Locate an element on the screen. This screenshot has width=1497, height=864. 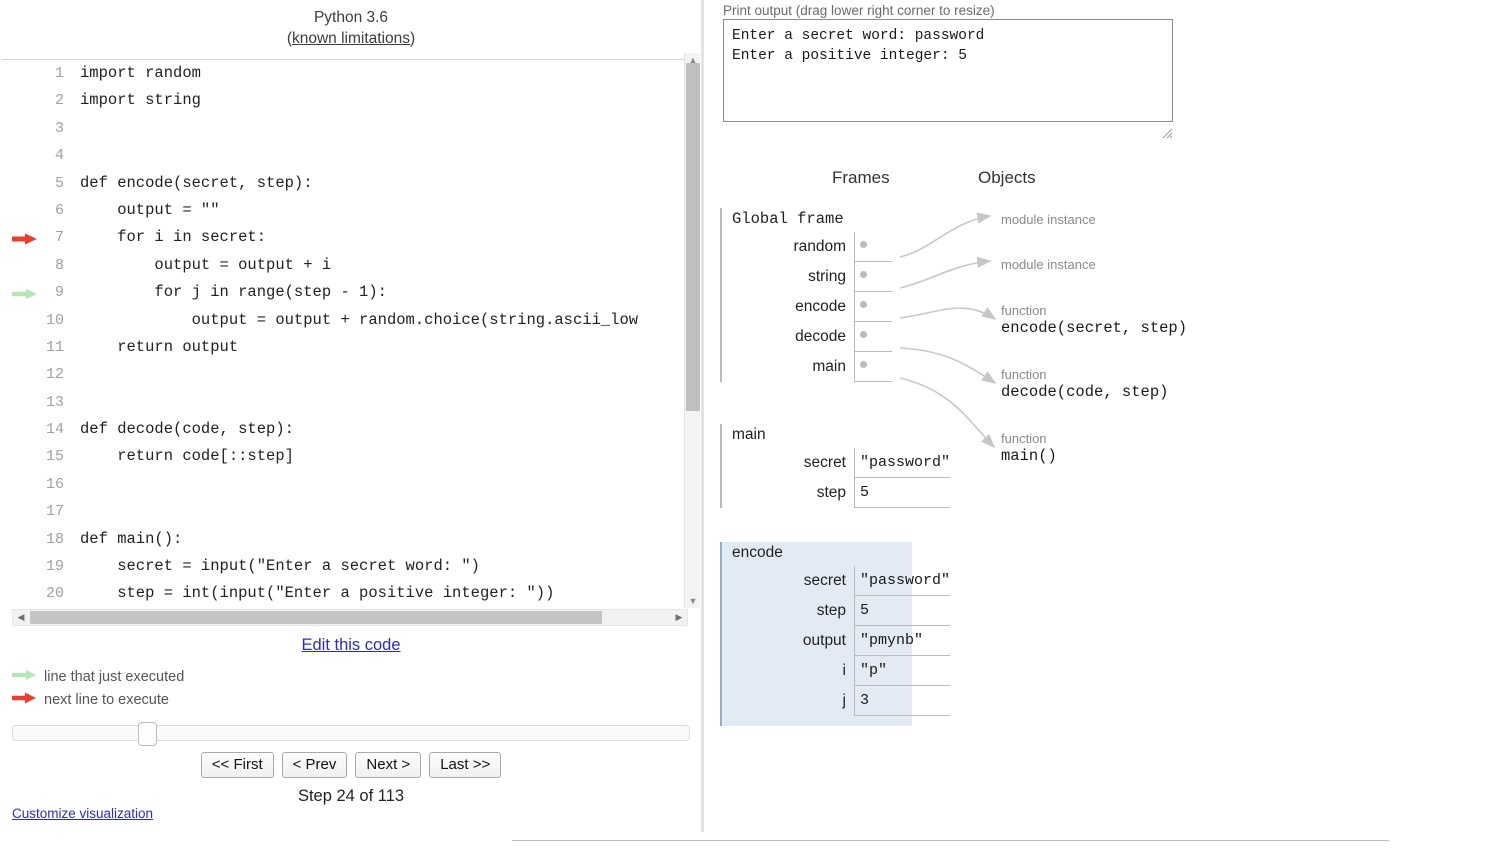
code-text: for i in secret: is located at coordinates (173, 237).